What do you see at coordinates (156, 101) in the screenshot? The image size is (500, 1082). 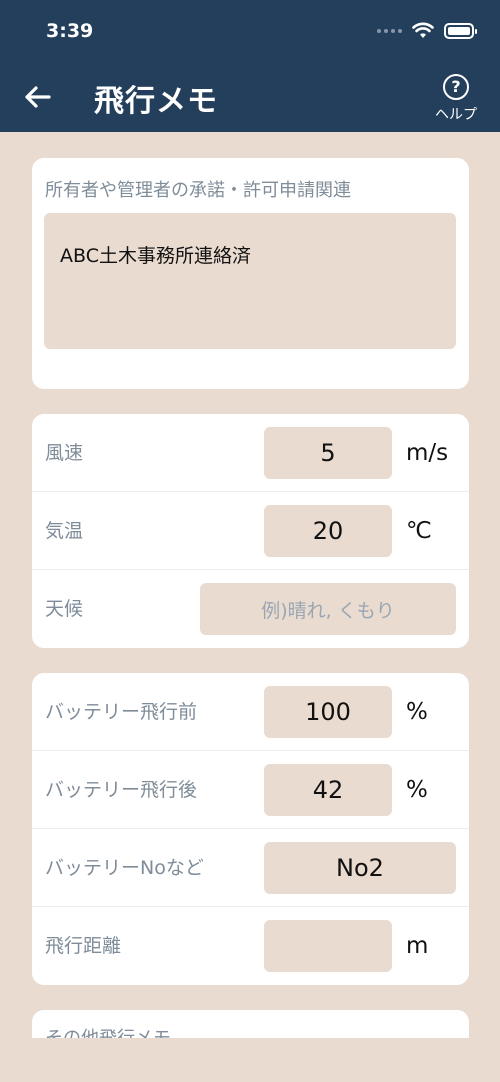 I see `page-title: 飛行メモ` at bounding box center [156, 101].